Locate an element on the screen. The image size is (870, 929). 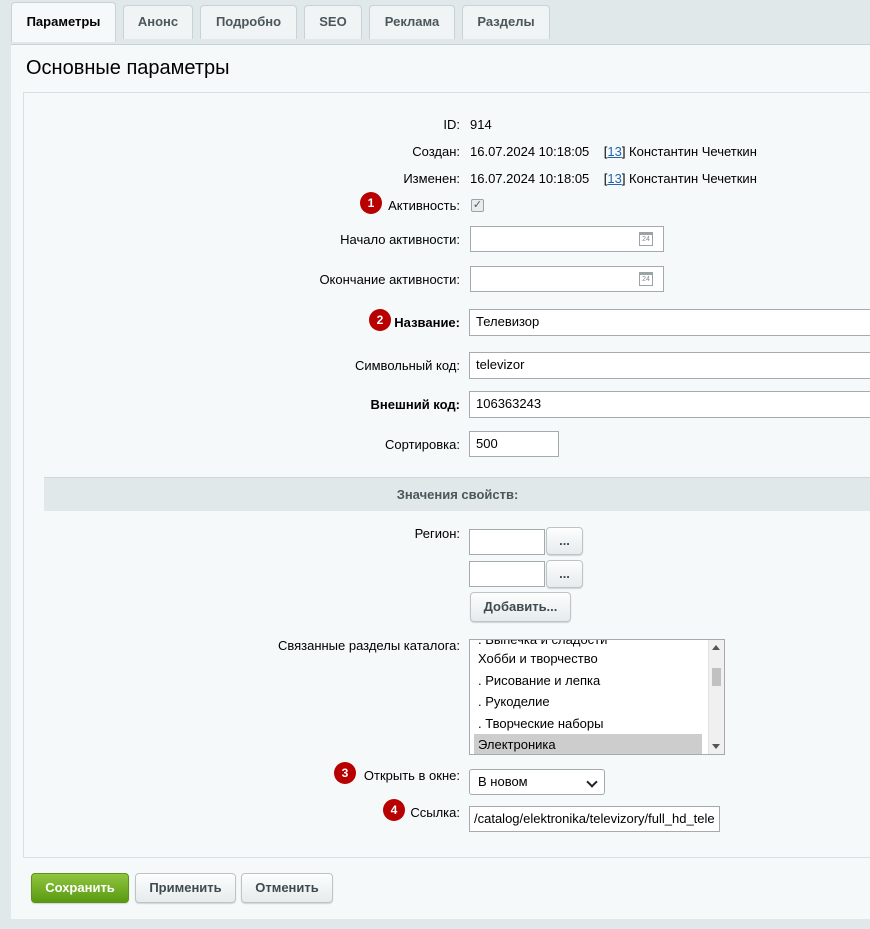
list-item: . Рукоделие is located at coordinates (588, 701).